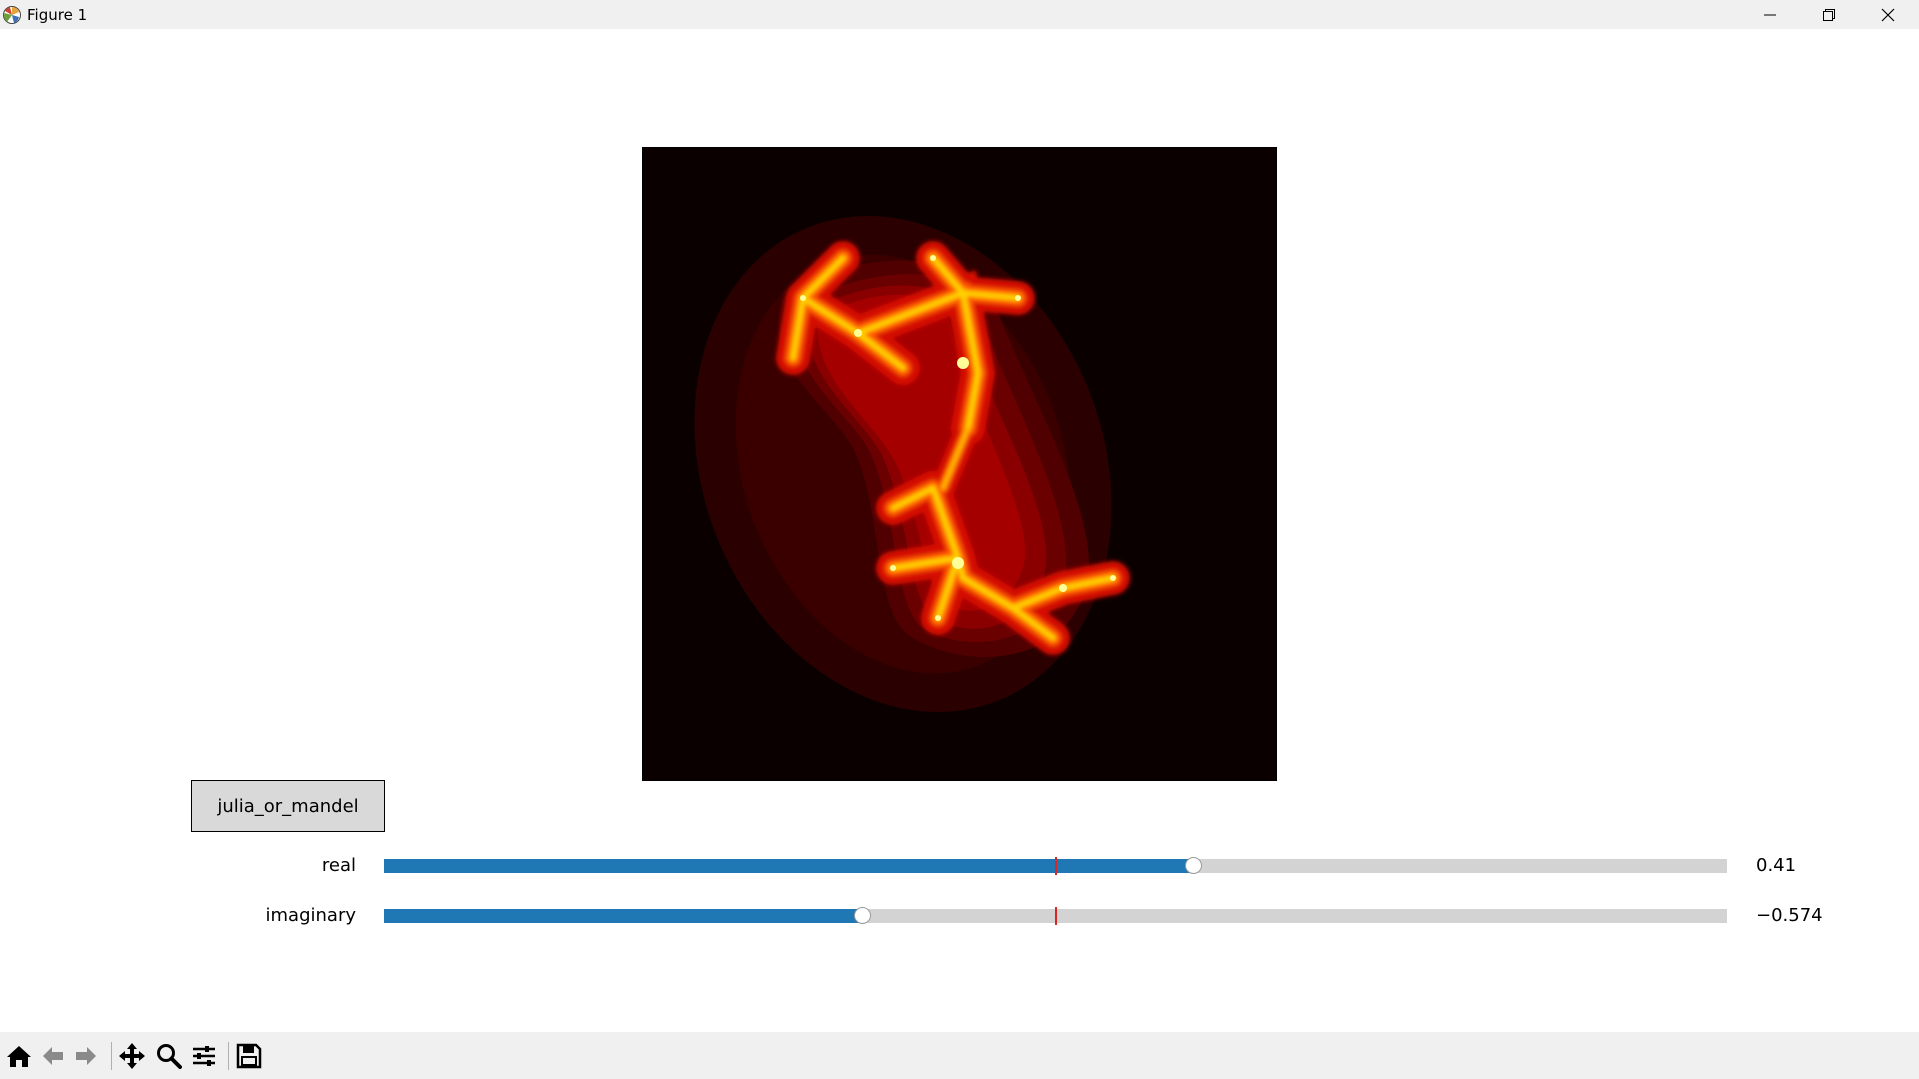 This screenshot has width=1919, height=1079. Describe the element at coordinates (863, 915) in the screenshot. I see `slider-imaginary-handle` at that location.